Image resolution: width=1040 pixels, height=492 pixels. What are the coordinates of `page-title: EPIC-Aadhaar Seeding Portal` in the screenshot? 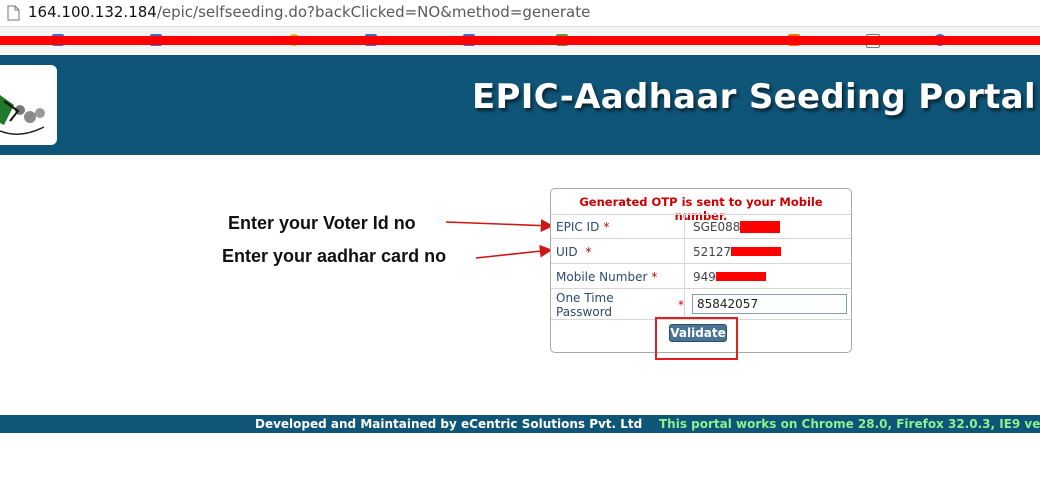 It's located at (754, 97).